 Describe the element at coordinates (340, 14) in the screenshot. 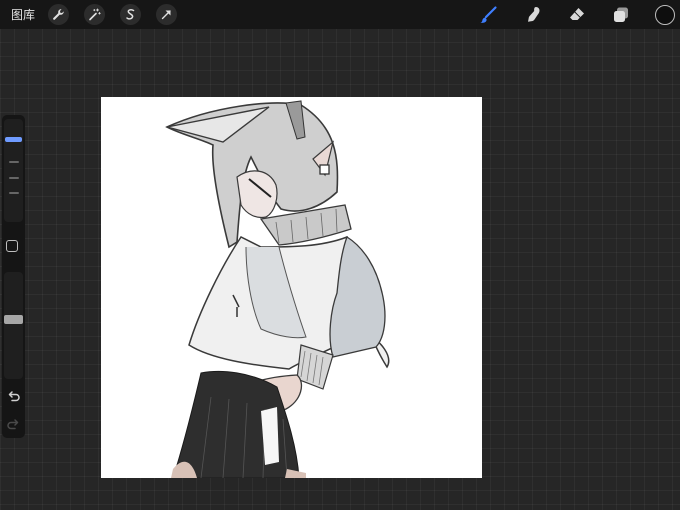

I see `top-toolbar: 图库` at that location.